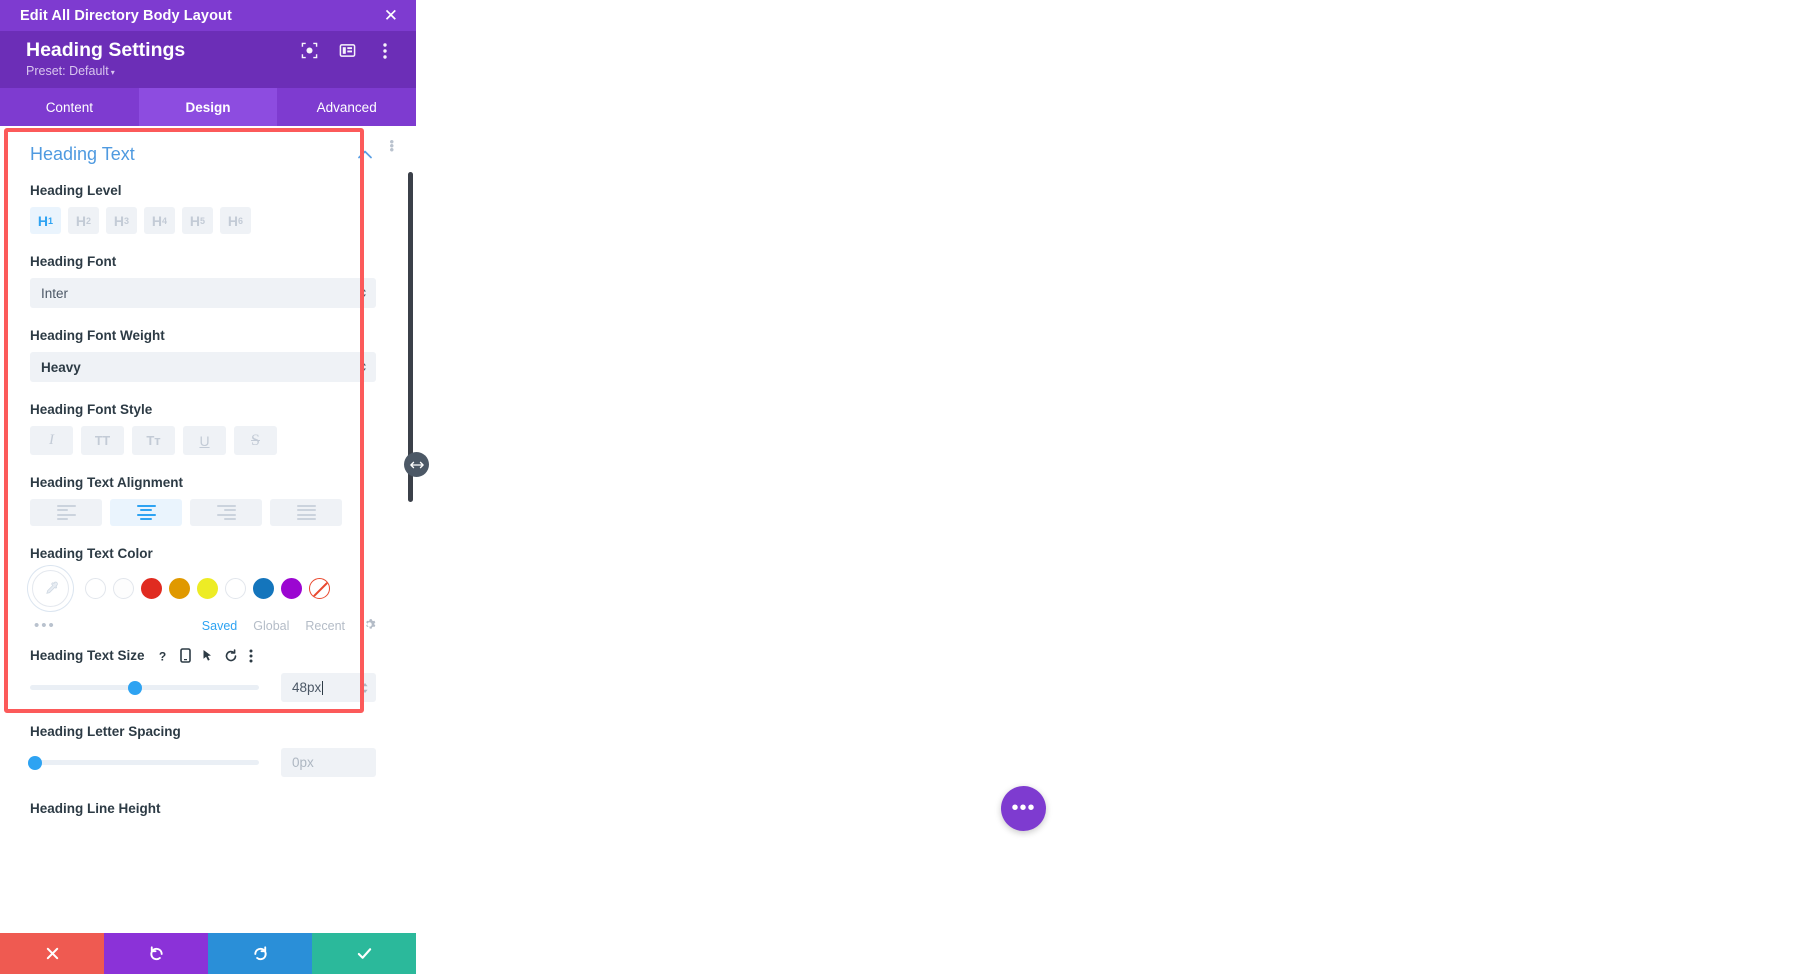 The height and width of the screenshot is (974, 1800). I want to click on heading-letter-spacing-slider-knob, so click(34, 762).